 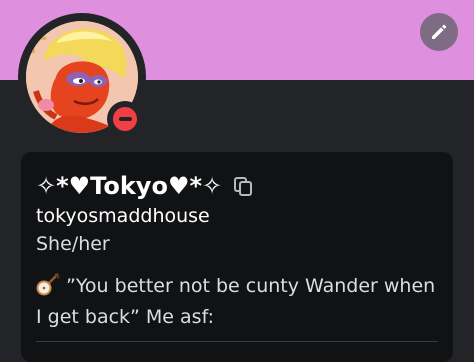 I want to click on display-name-row: ✧*♥Tokyo♥*✧, so click(x=145, y=186).